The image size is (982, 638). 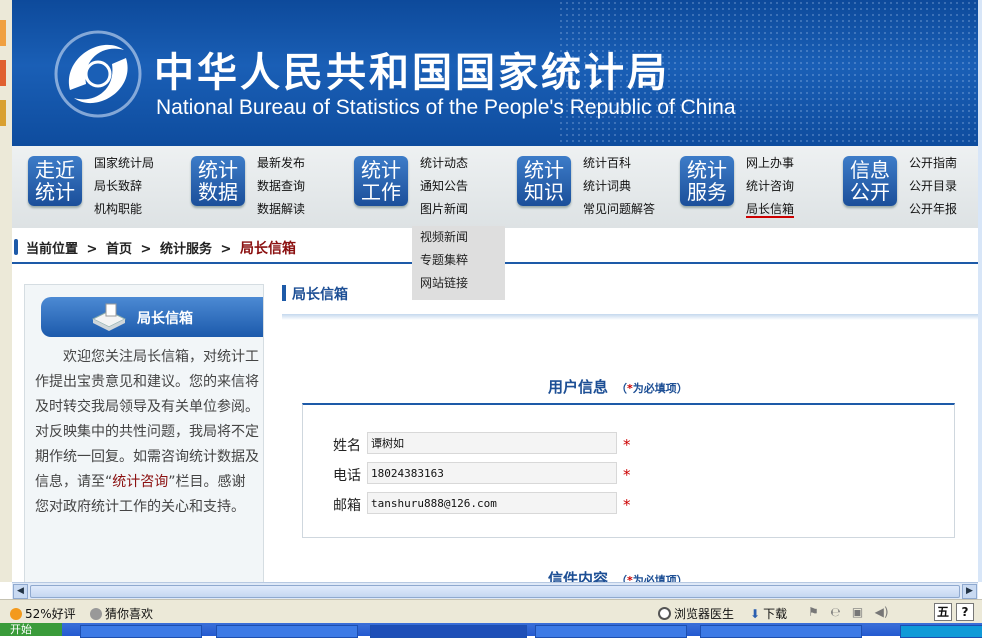 I want to click on phone-label: 电话, so click(x=347, y=476).